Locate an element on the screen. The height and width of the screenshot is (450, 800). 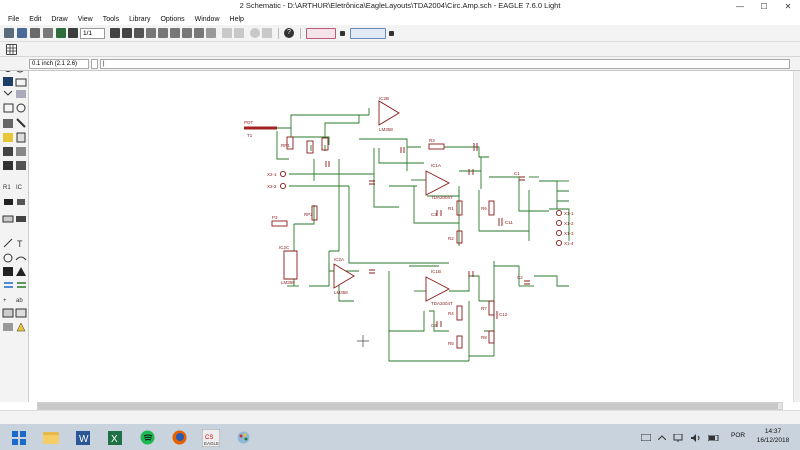
clock-time: 14:37 is located at coordinates (773, 431).